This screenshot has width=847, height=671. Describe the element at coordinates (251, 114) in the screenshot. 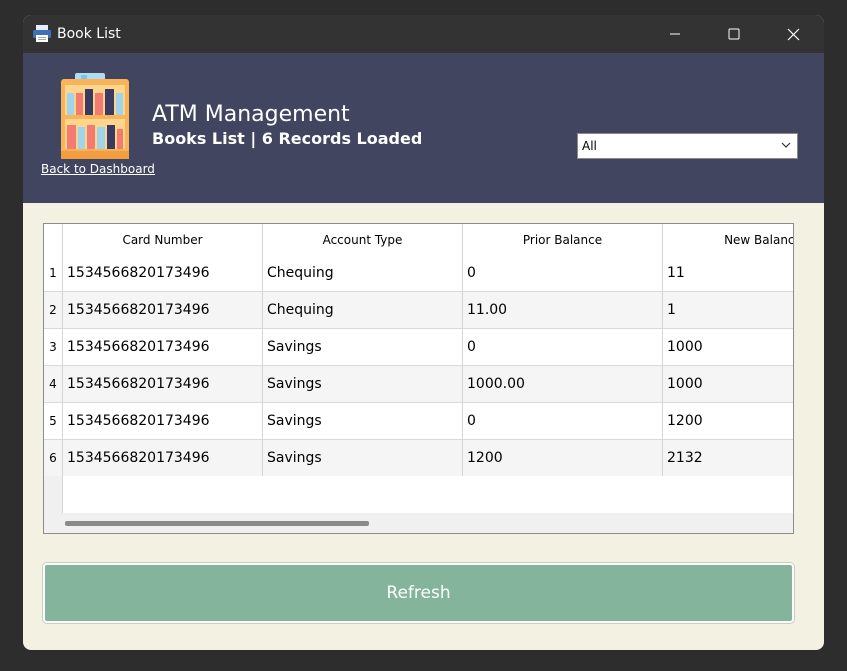

I see `app-title: ATM Management` at that location.